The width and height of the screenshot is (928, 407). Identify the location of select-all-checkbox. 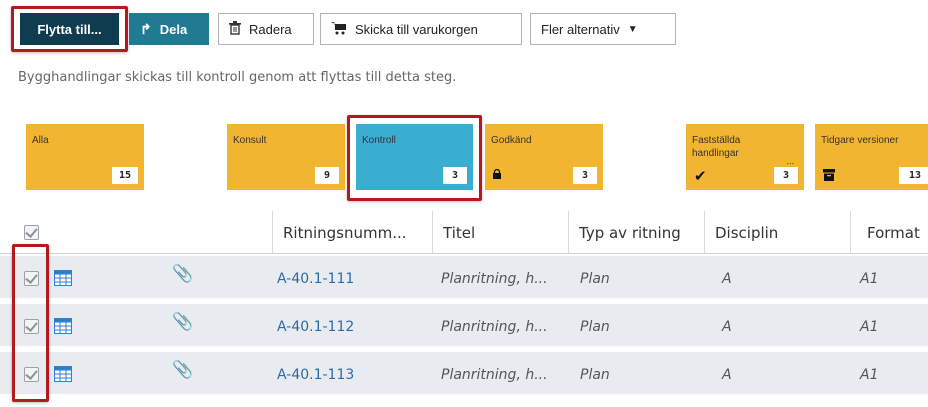
(31, 232).